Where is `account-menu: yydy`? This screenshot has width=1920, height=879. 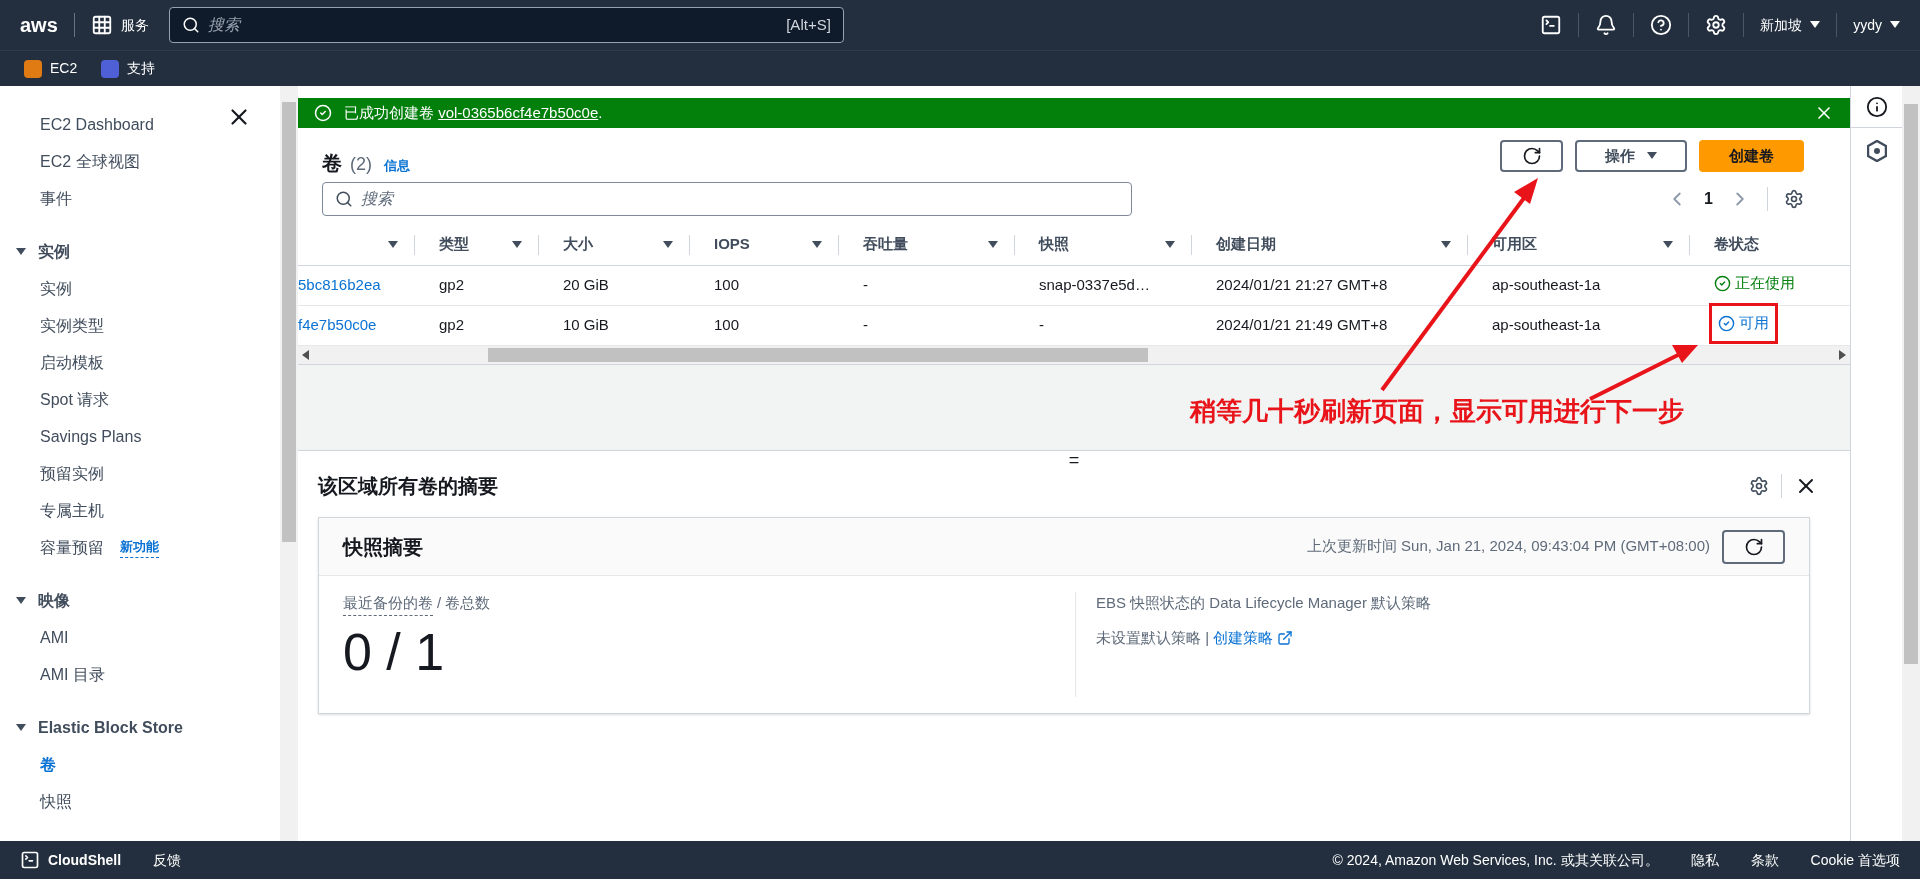 account-menu: yydy is located at coordinates (1876, 25).